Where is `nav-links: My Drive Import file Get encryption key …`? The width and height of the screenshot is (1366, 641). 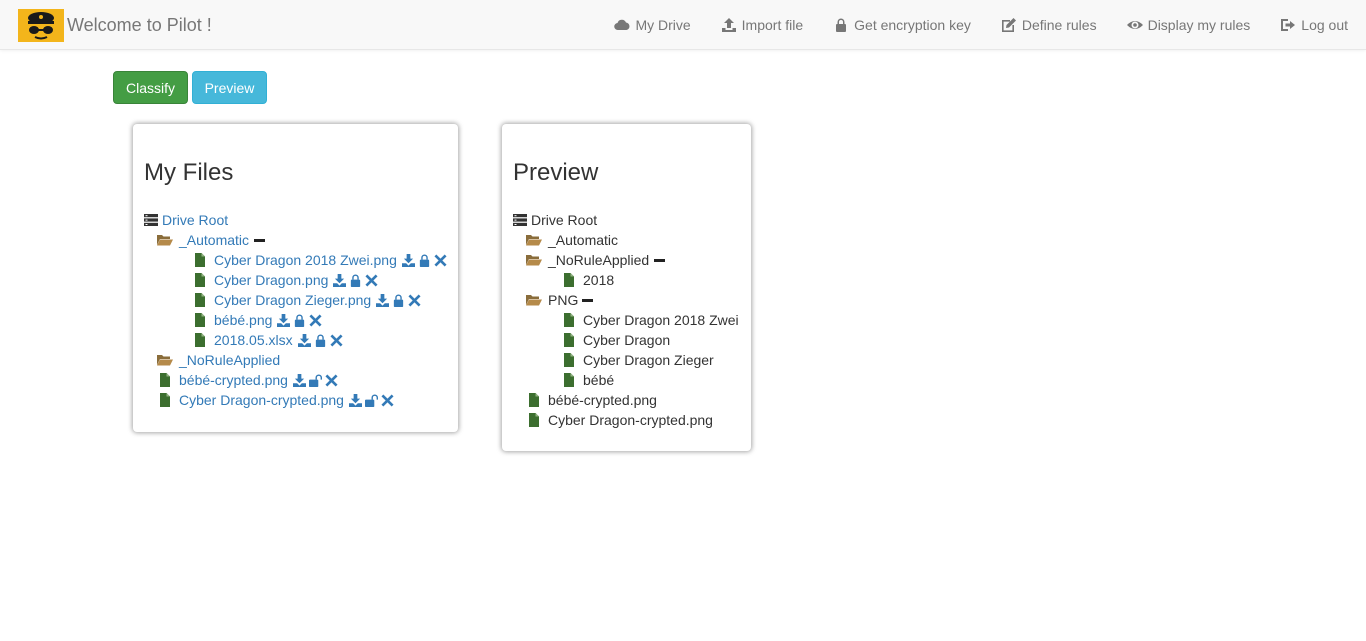
nav-links: My Drive Import file Get encryption key … is located at coordinates (981, 25).